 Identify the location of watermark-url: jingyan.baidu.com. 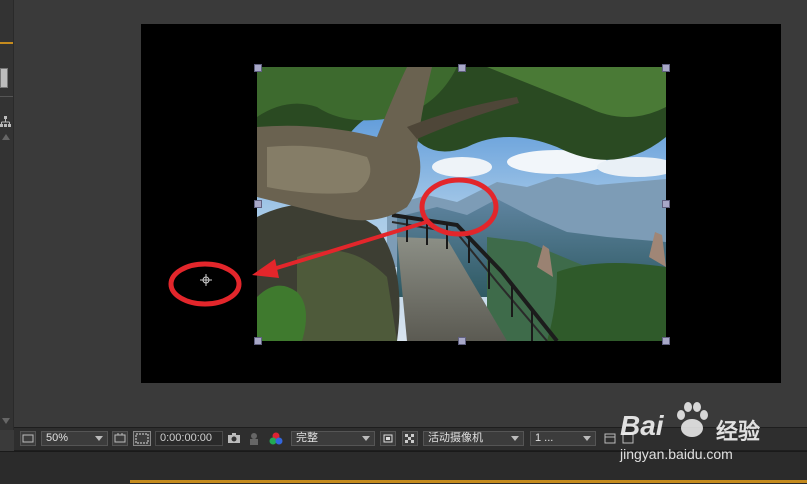
(676, 454).